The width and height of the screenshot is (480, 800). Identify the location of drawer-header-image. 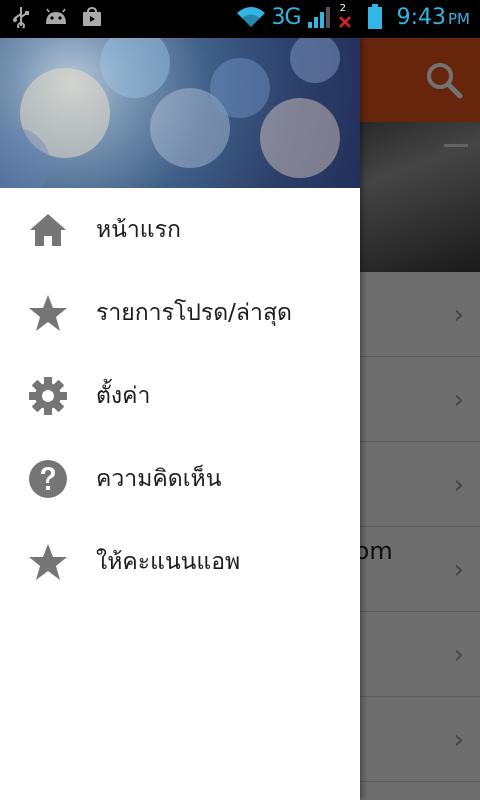
(180, 113).